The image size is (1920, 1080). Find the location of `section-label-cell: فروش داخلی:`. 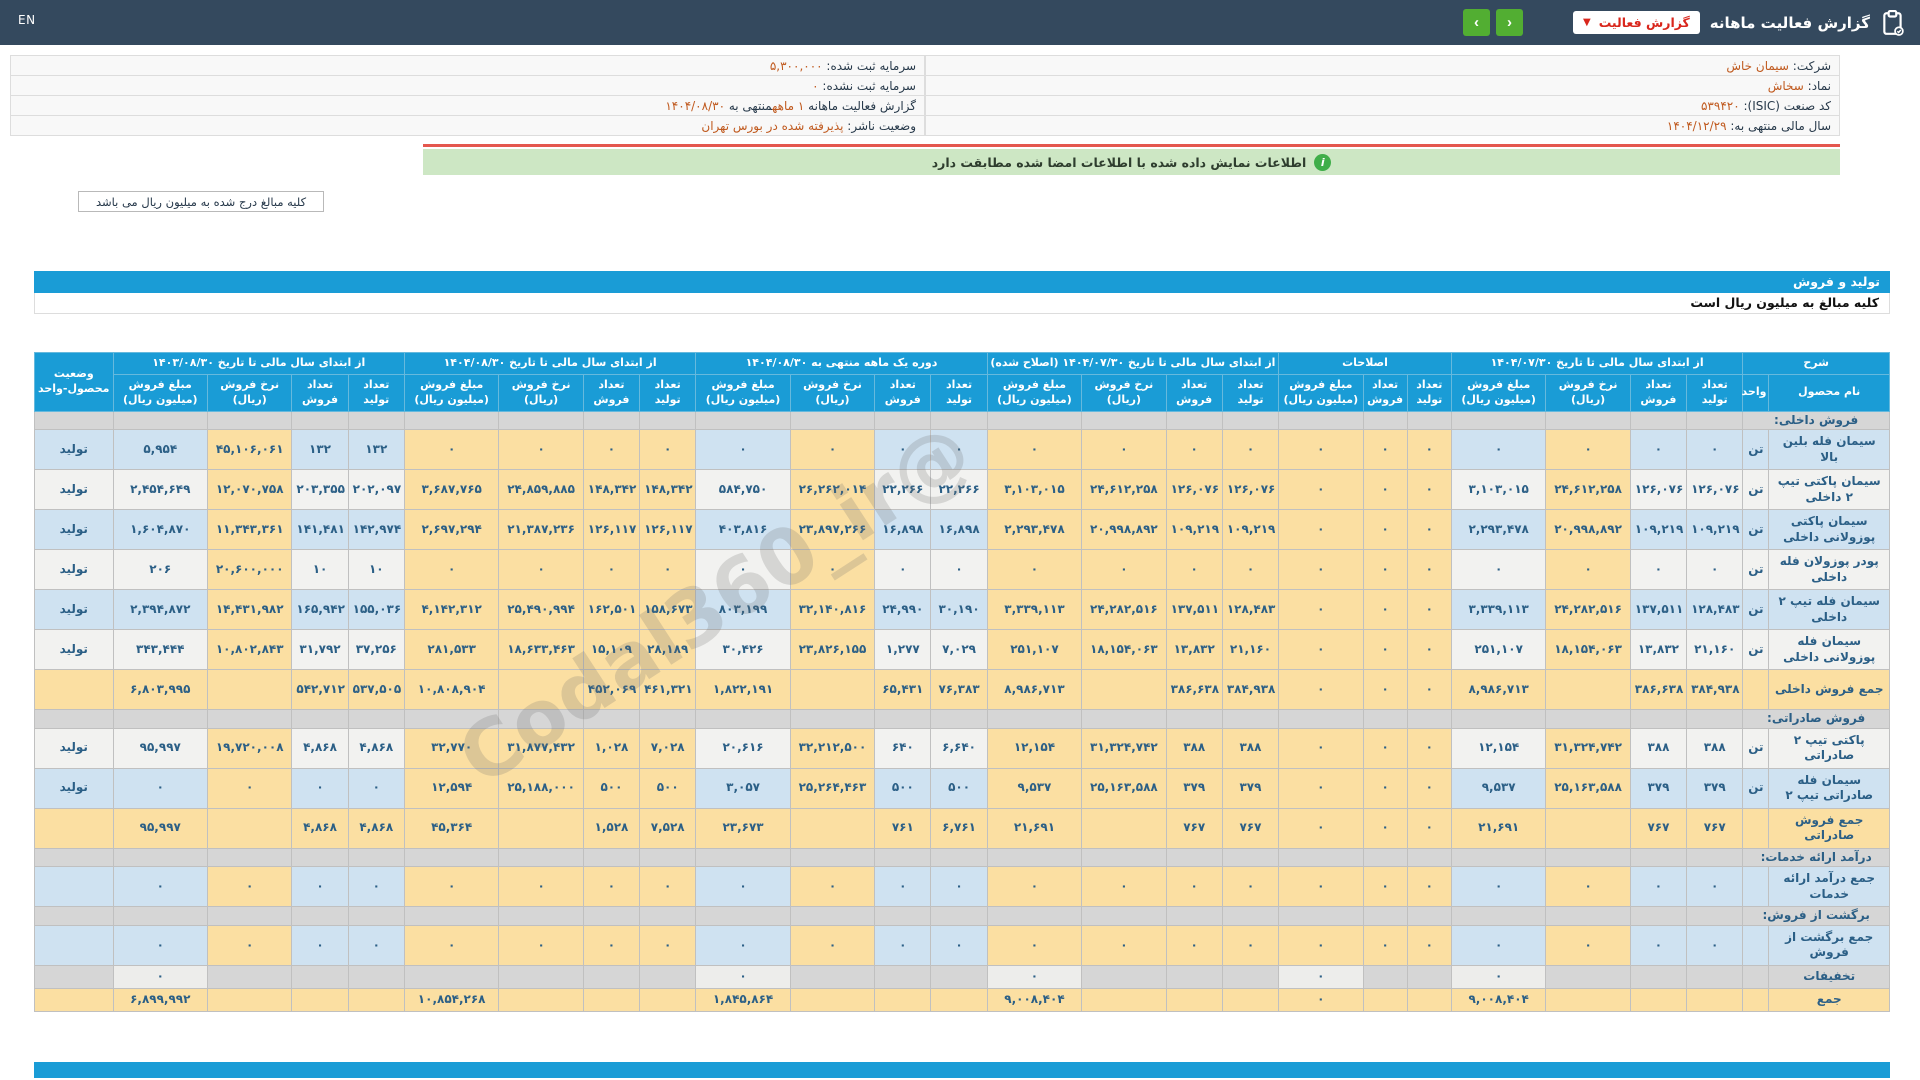

section-label-cell: فروش داخلی: is located at coordinates (1816, 420).